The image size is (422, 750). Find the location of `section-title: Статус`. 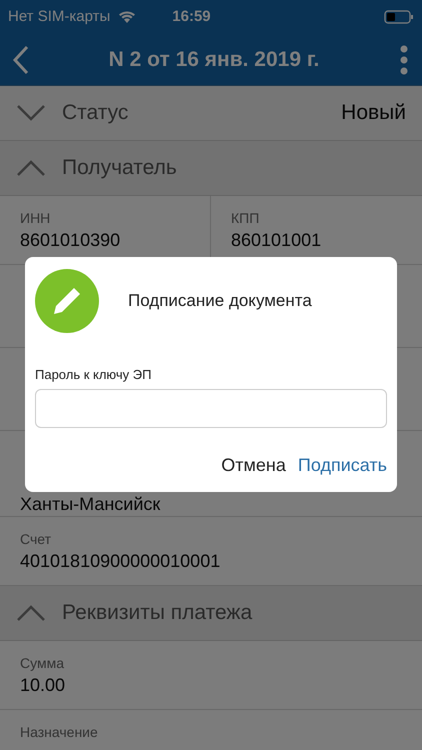

section-title: Статус is located at coordinates (96, 113).